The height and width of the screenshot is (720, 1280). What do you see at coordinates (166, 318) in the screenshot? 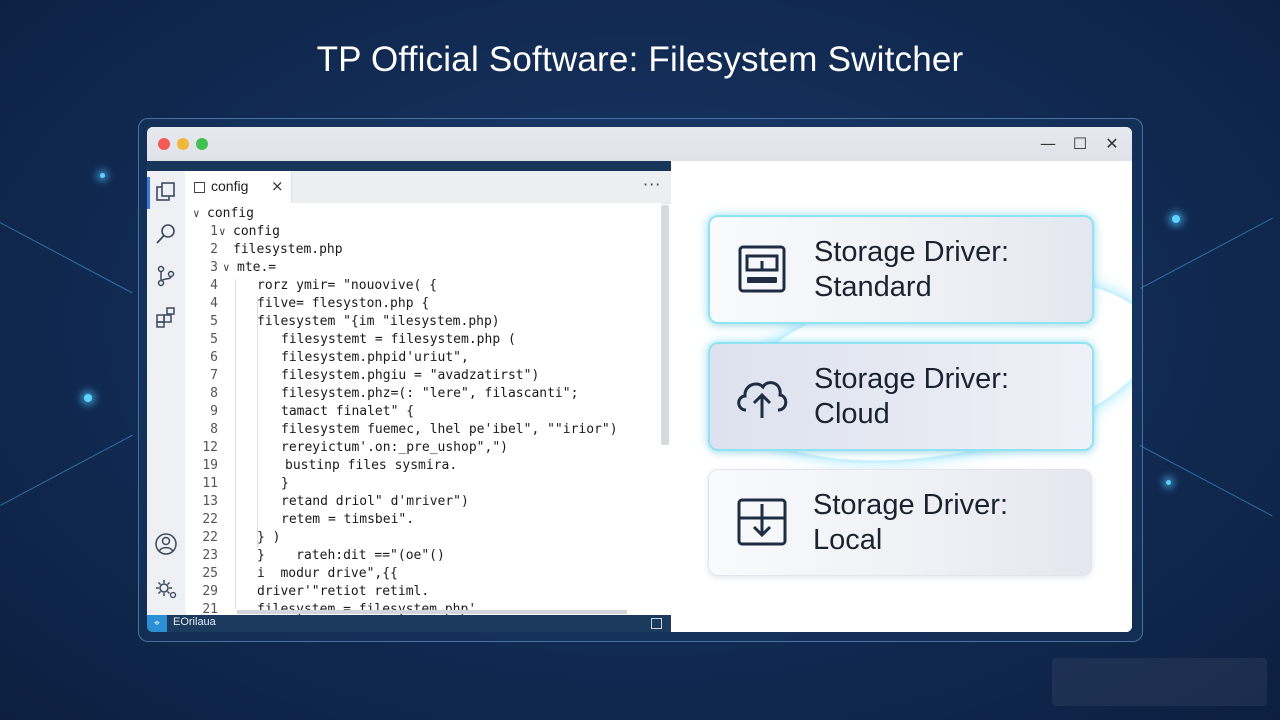
I see `extensions-icon` at bounding box center [166, 318].